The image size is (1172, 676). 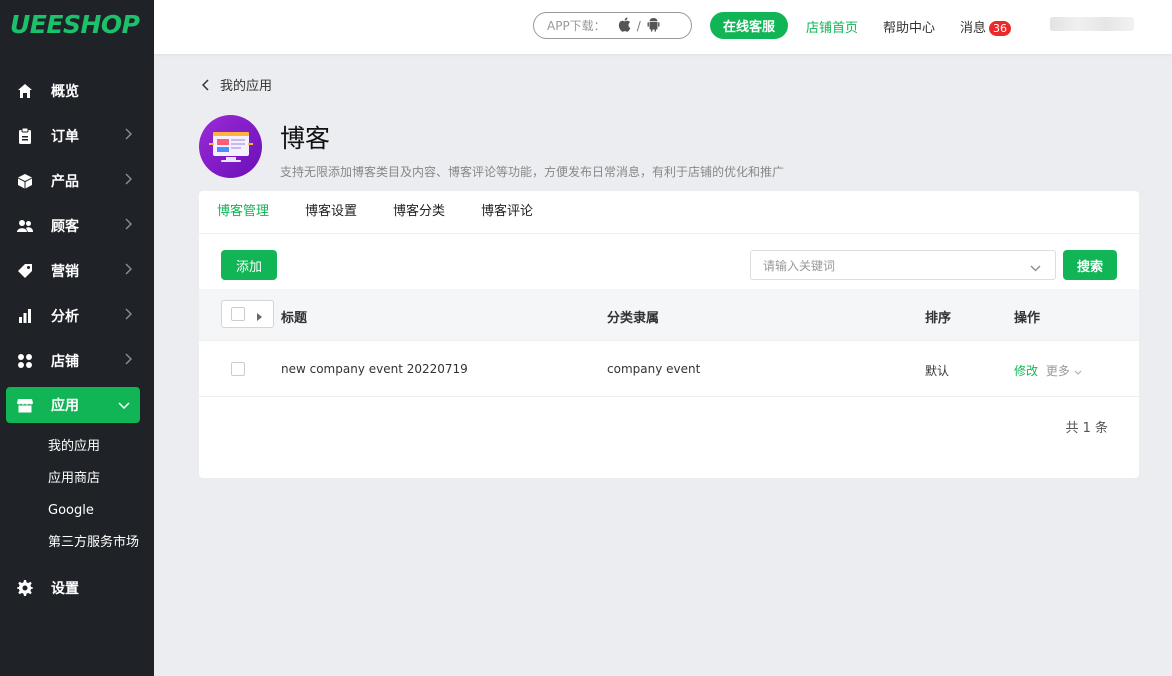 What do you see at coordinates (1000, 28) in the screenshot?
I see `message-count-badge: 36` at bounding box center [1000, 28].